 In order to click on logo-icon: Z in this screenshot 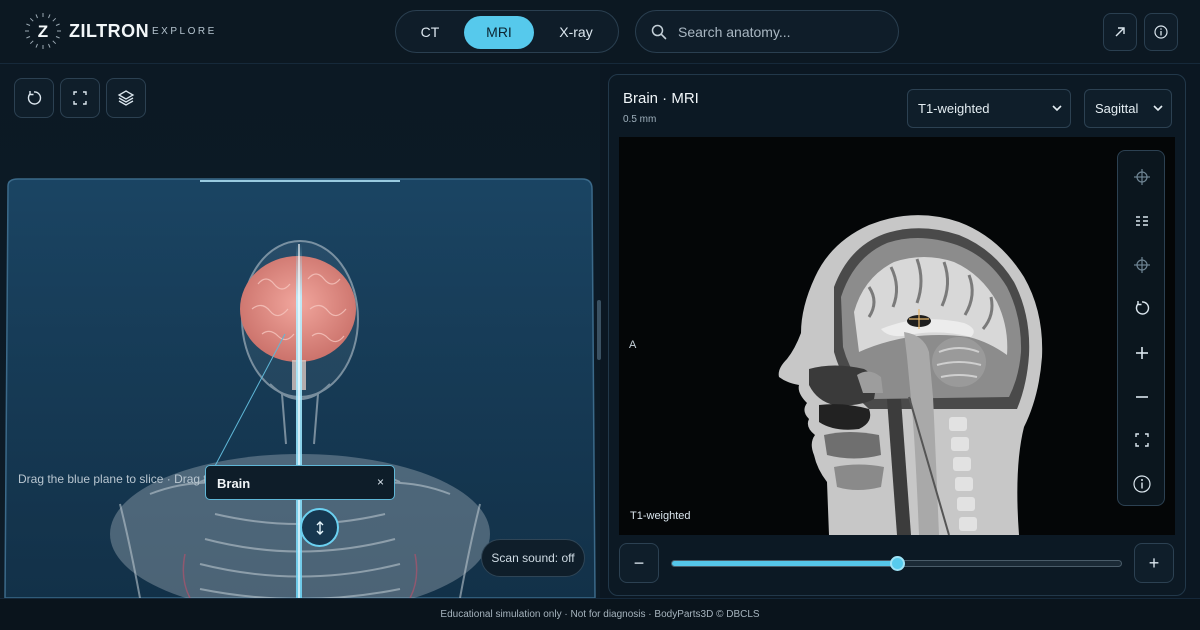, I will do `click(43, 31)`.